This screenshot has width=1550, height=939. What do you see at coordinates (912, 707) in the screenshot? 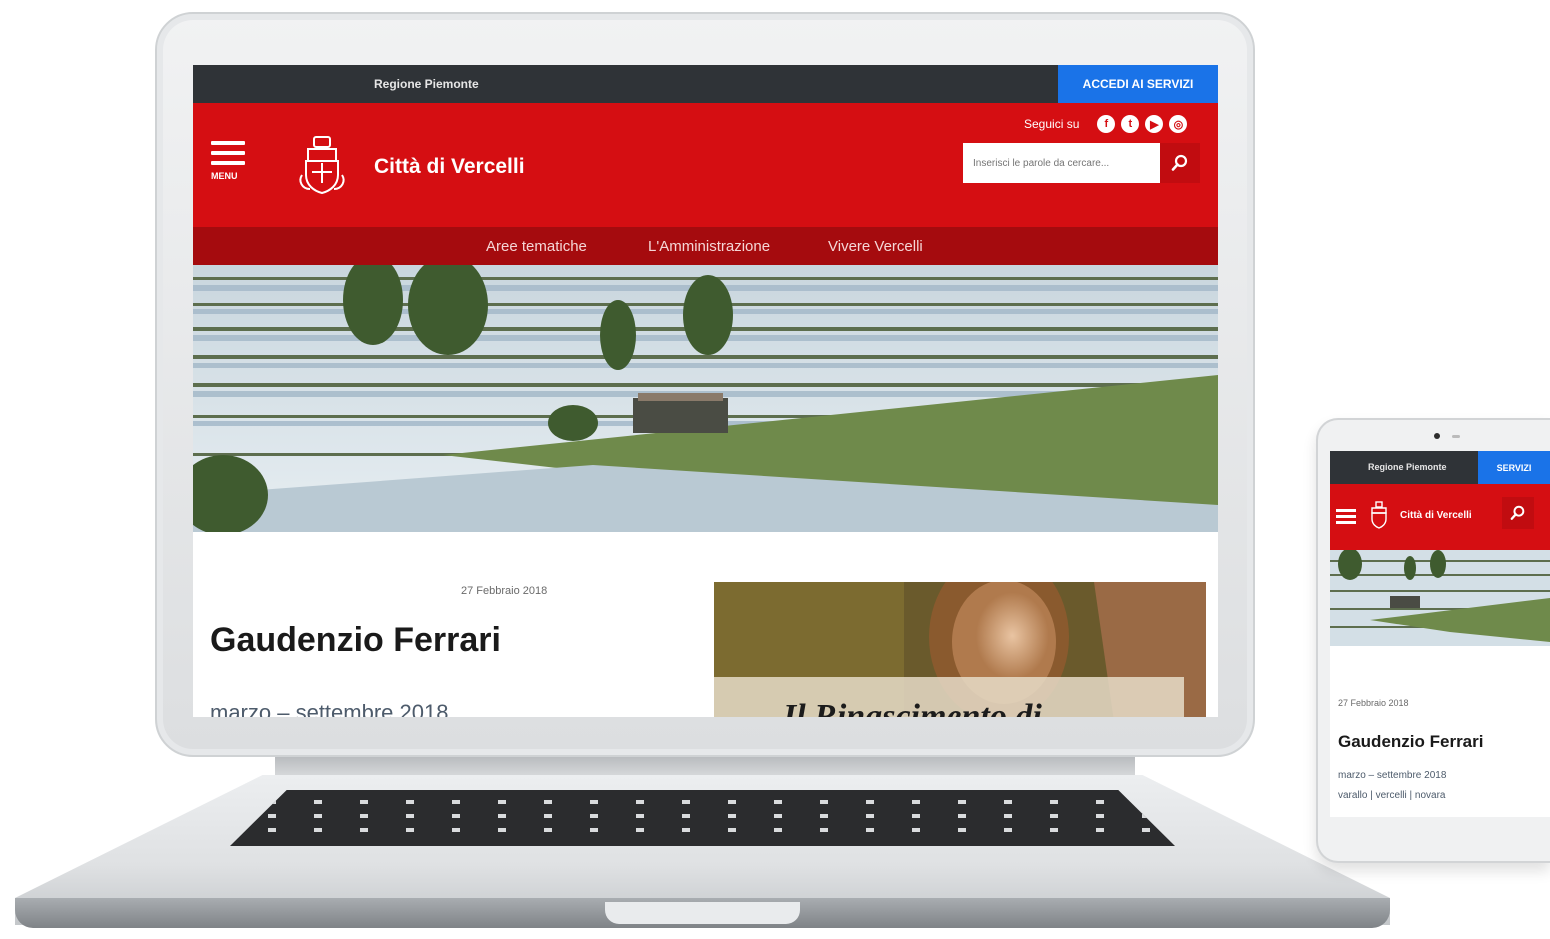
I see `feature-caption: Il Rinascimento di` at bounding box center [912, 707].